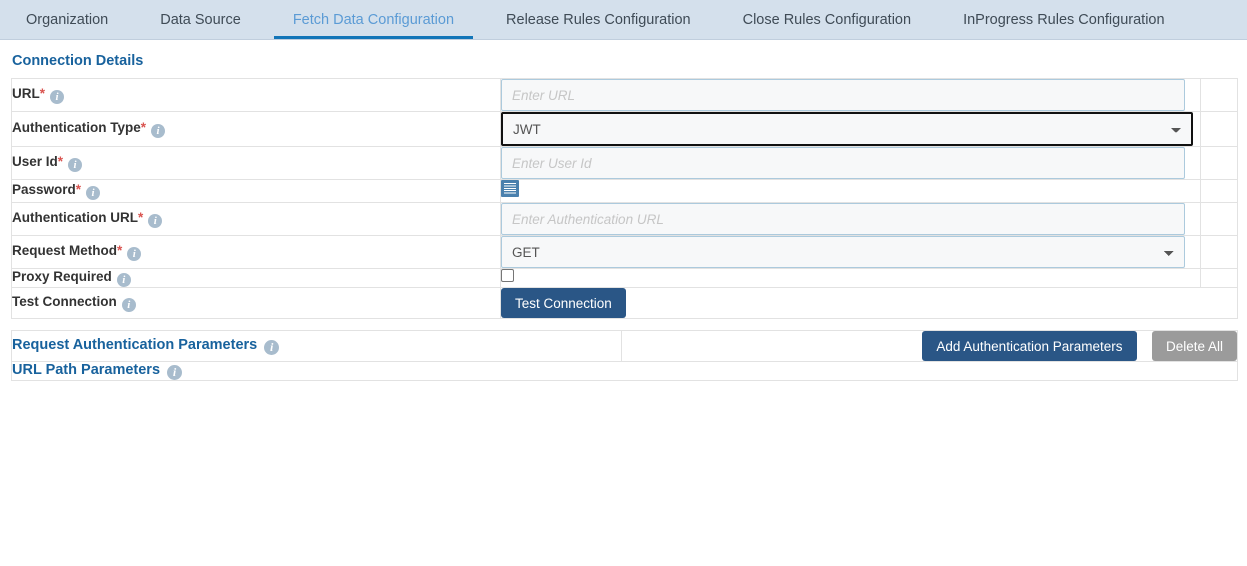  Describe the element at coordinates (850, 191) in the screenshot. I see `field-cell-password` at that location.